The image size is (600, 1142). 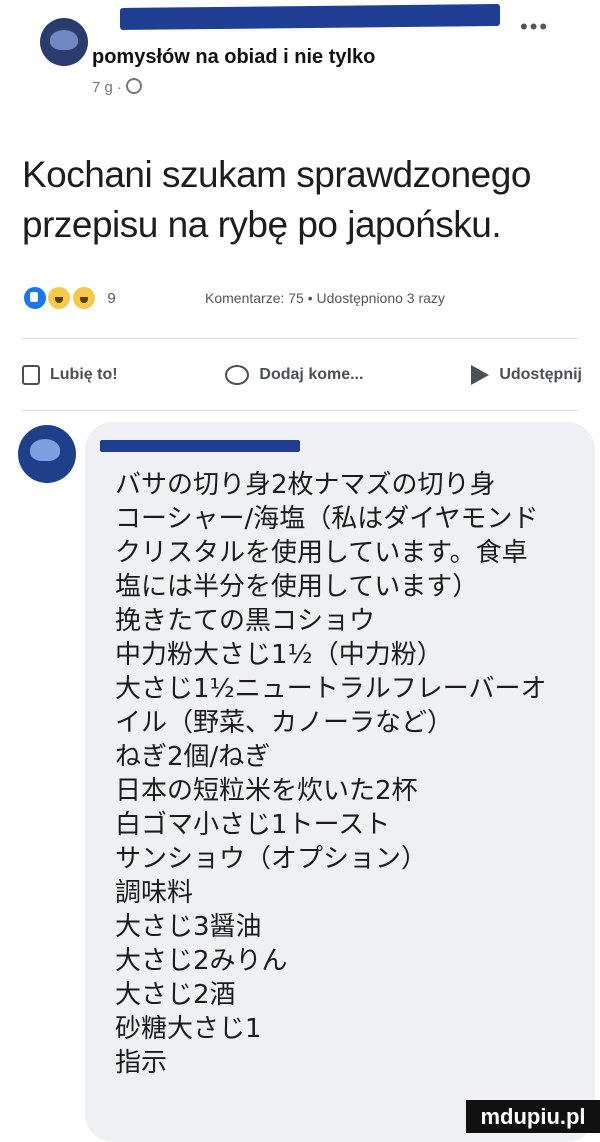 I want to click on post-meta: 7 g ·, so click(x=117, y=87).